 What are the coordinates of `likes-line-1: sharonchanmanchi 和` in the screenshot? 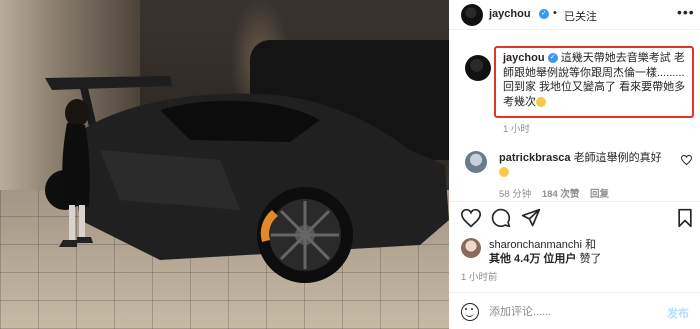 It's located at (545, 245).